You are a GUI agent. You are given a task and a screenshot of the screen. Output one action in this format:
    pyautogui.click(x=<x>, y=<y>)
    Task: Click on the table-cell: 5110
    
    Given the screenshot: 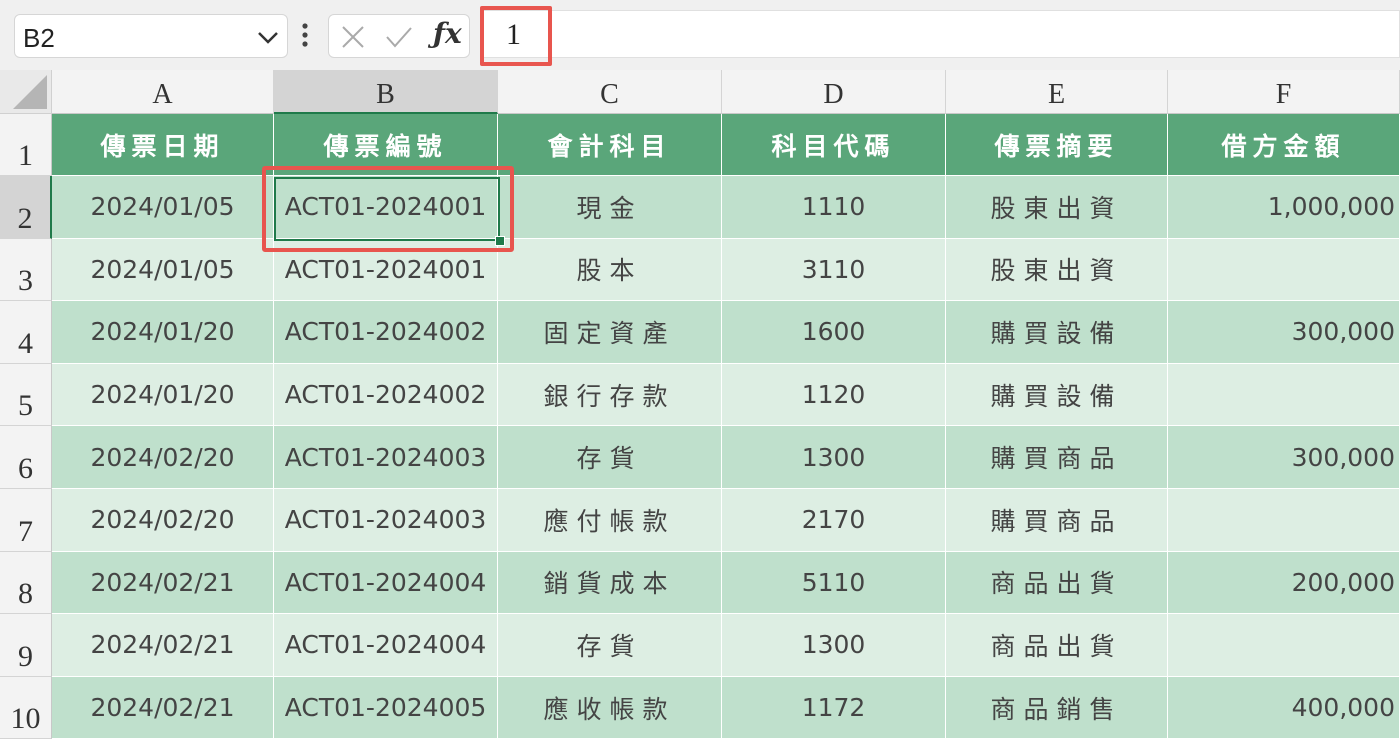 What is the action you would take?
    pyautogui.click(x=834, y=583)
    